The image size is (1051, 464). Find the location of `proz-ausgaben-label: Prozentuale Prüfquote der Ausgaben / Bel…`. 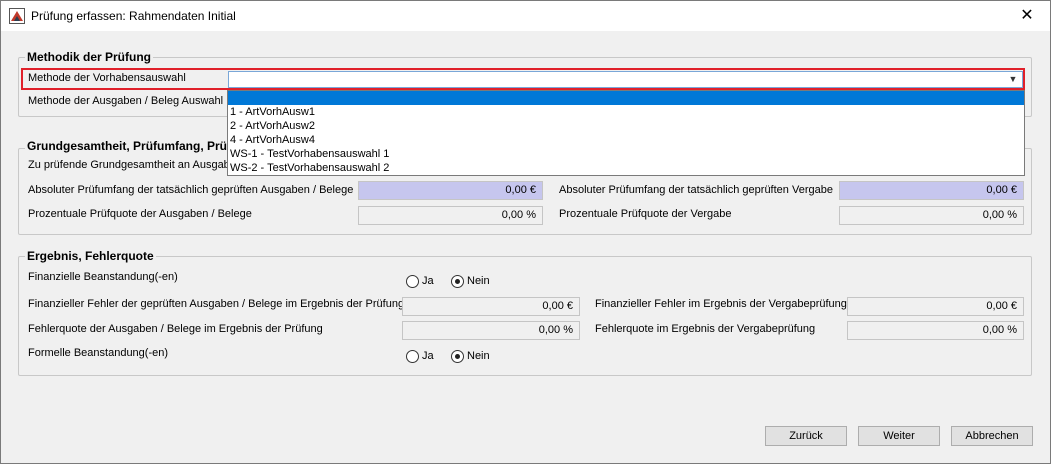

proz-ausgaben-label: Prozentuale Prüfquote der Ausgaben / Bel… is located at coordinates (140, 214).